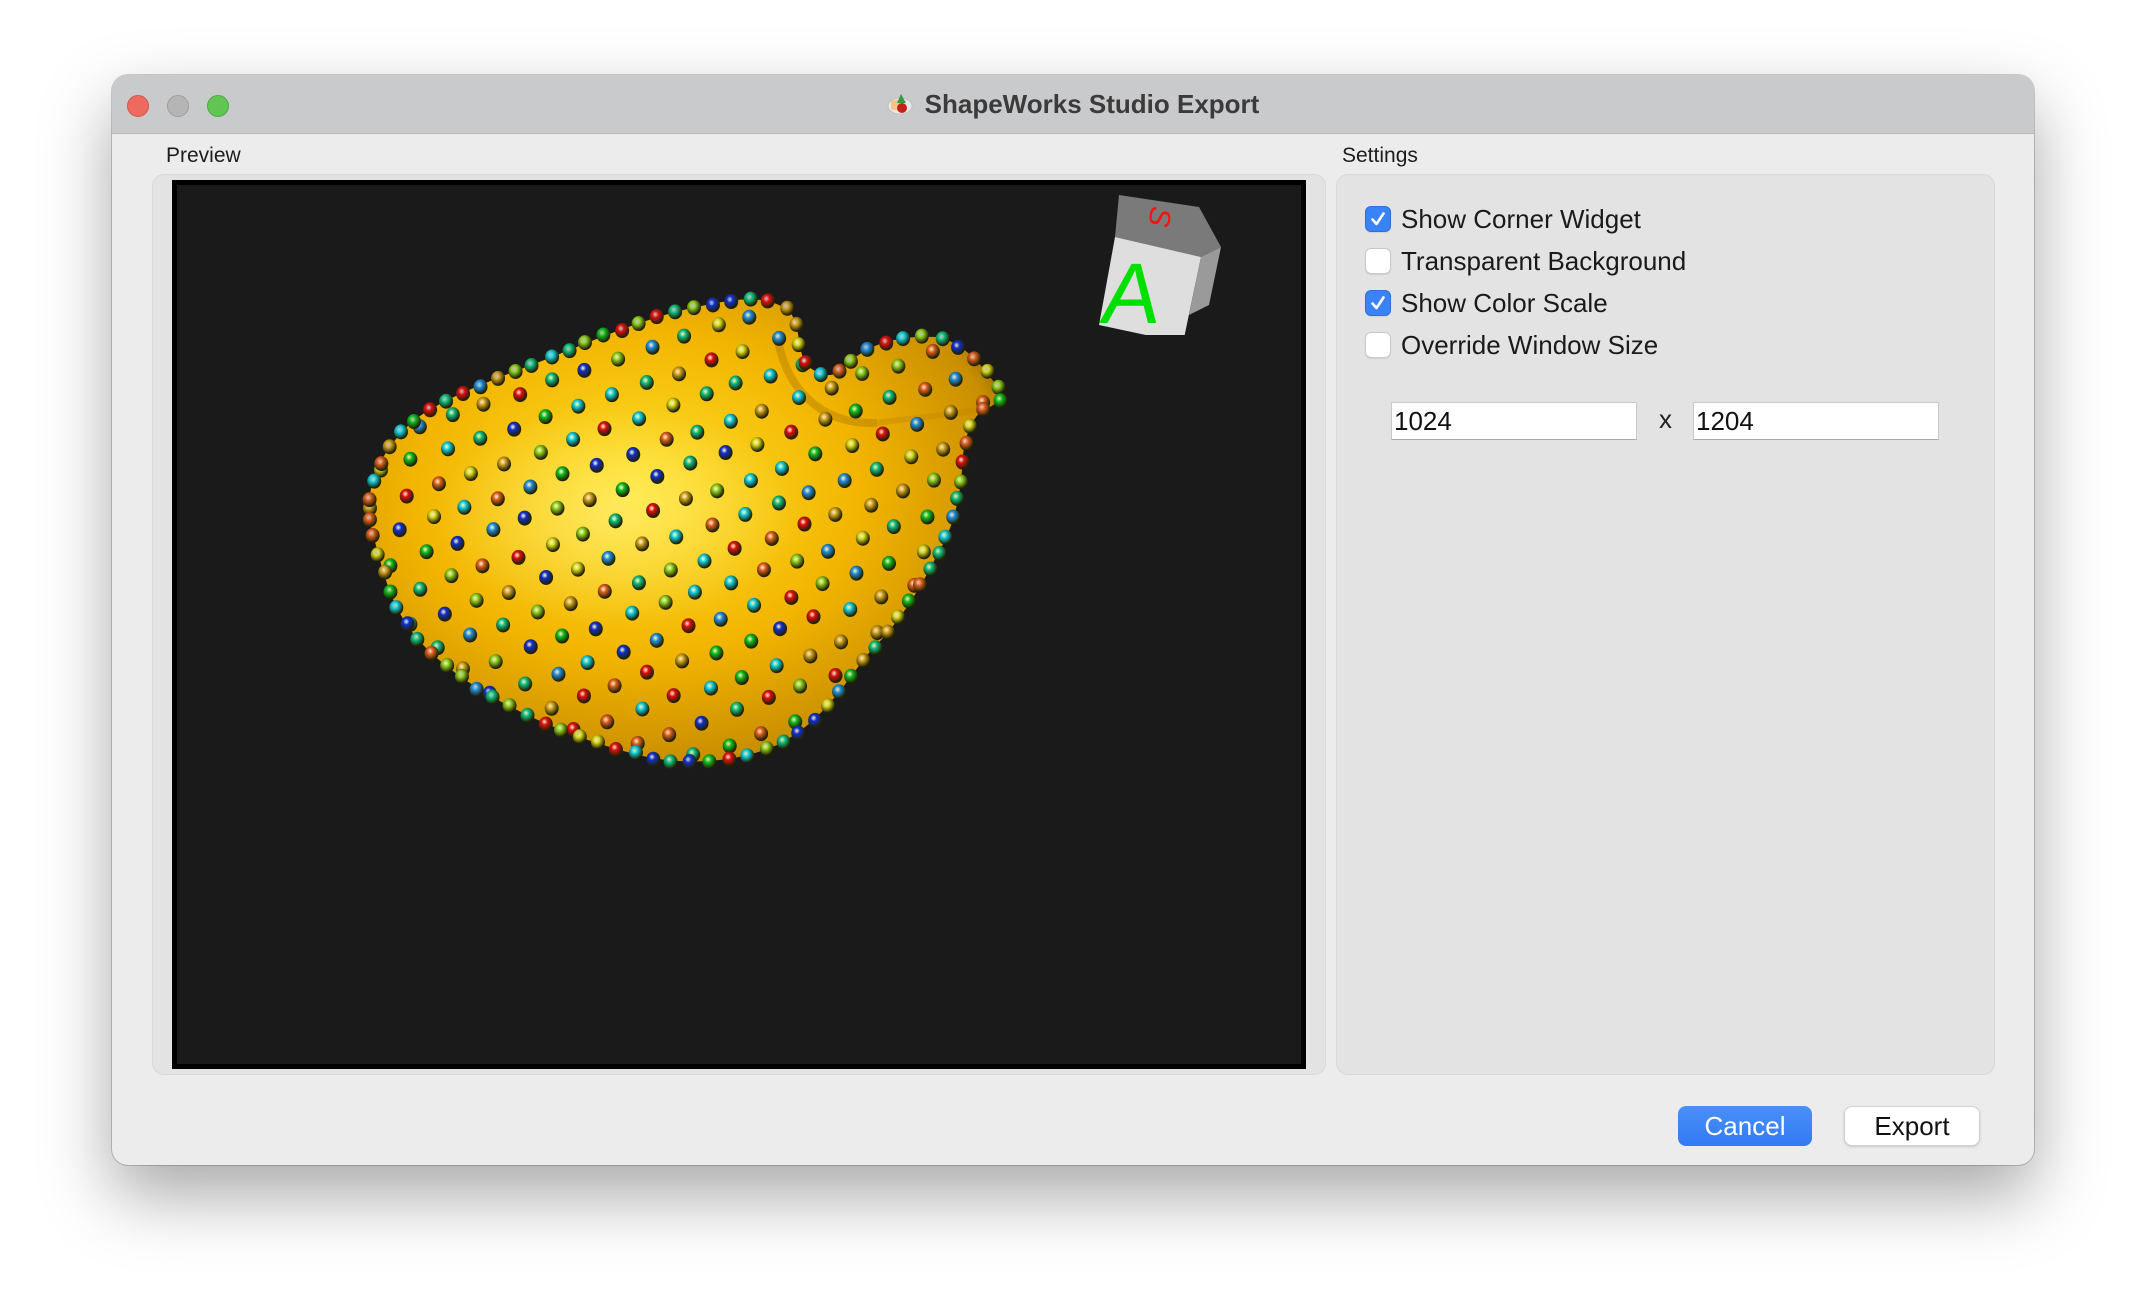  I want to click on window-width-input, so click(1514, 421).